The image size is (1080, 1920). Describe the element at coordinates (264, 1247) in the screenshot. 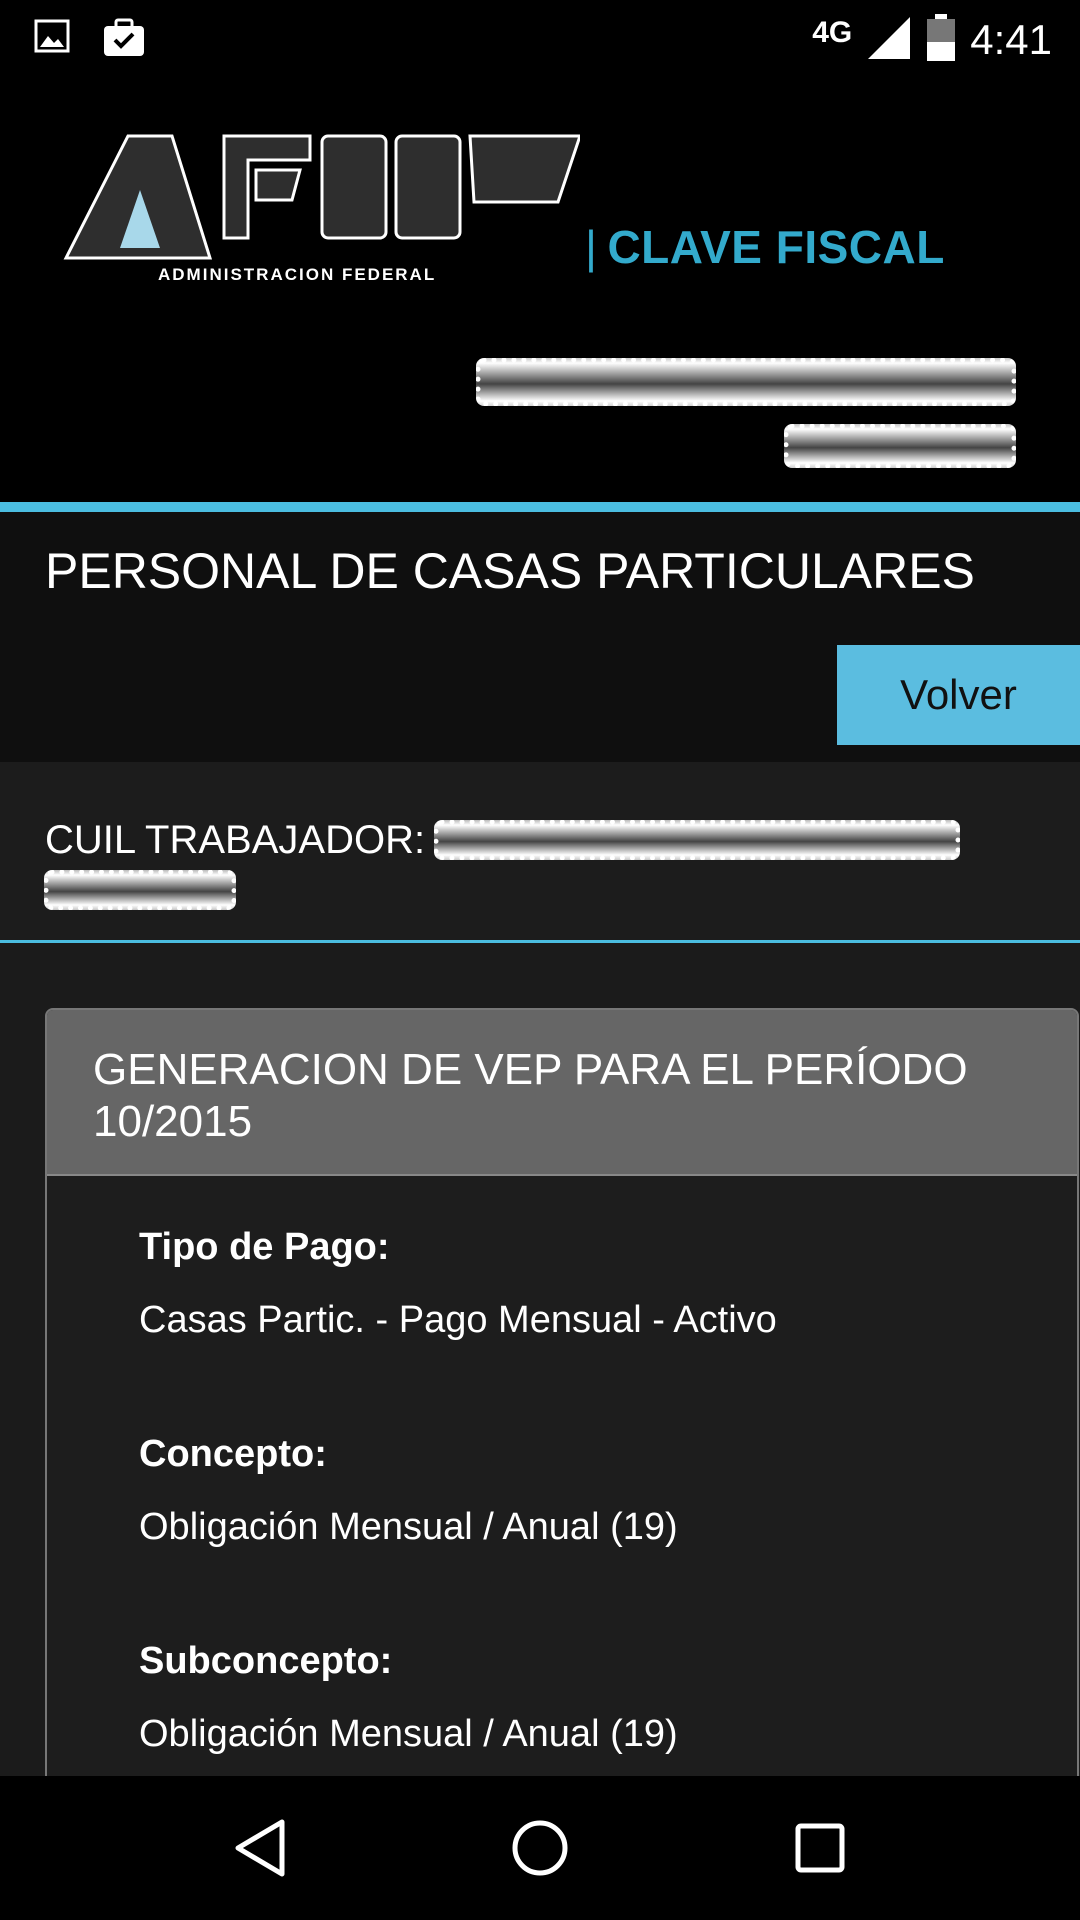

I see `field-label: Tipo de Pago:` at that location.